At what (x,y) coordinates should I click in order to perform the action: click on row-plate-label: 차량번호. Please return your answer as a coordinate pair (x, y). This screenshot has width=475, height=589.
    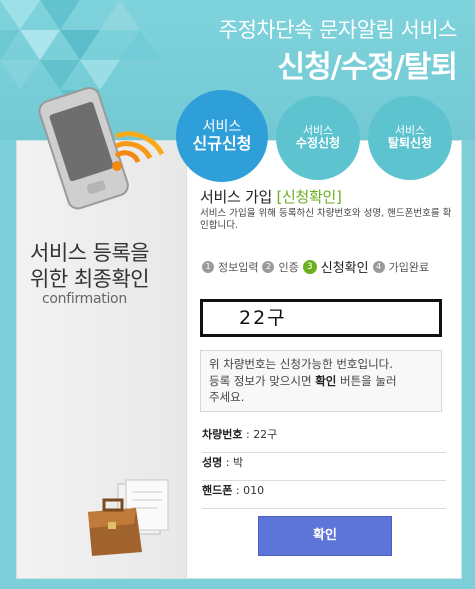
    Looking at the image, I should click on (222, 434).